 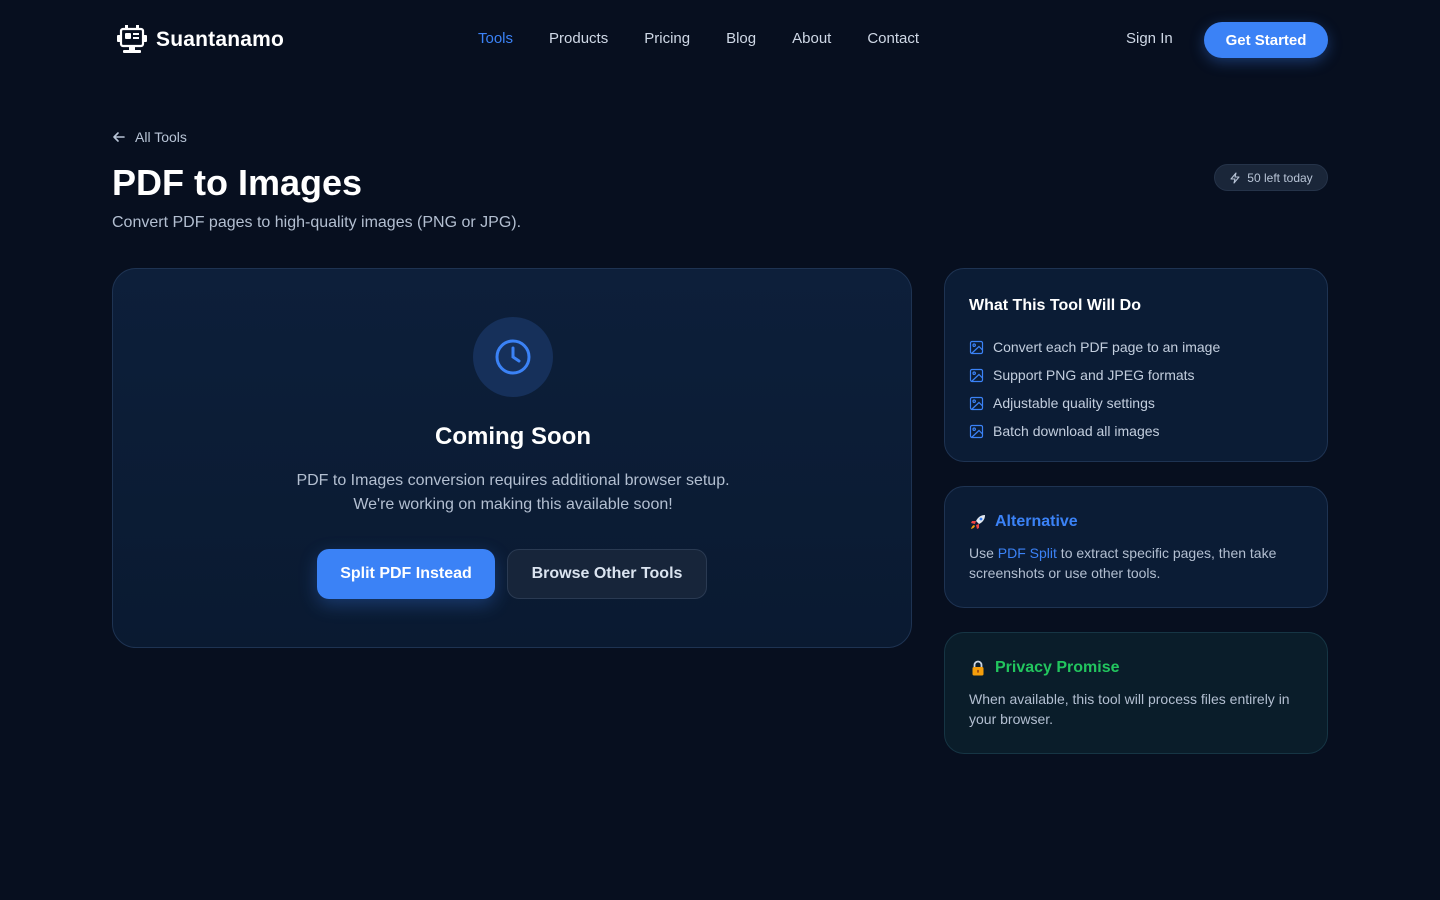 I want to click on rocket-icon, so click(x=978, y=522).